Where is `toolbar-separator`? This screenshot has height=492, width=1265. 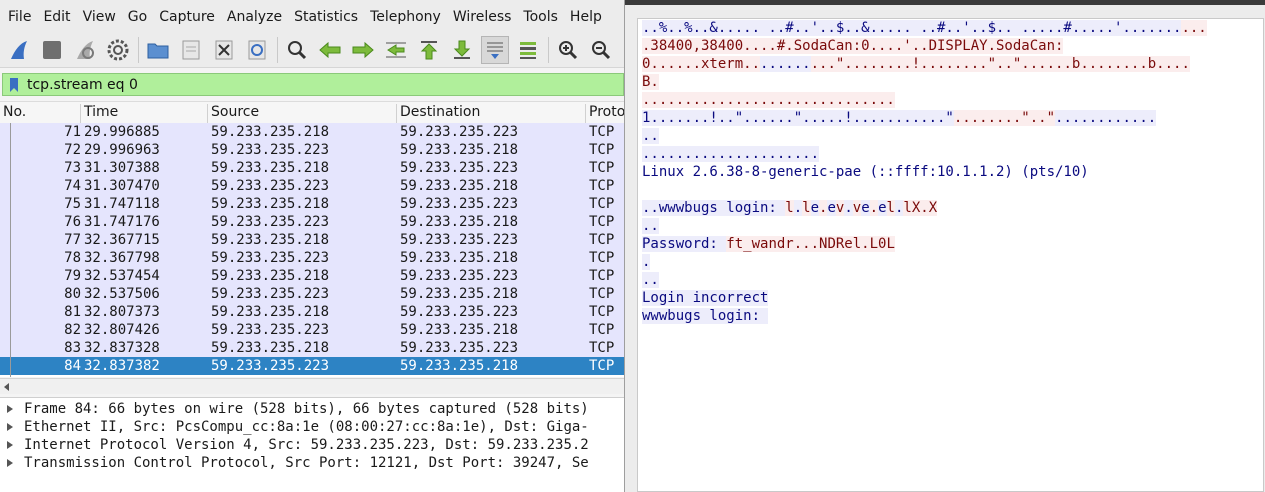
toolbar-separator is located at coordinates (277, 50).